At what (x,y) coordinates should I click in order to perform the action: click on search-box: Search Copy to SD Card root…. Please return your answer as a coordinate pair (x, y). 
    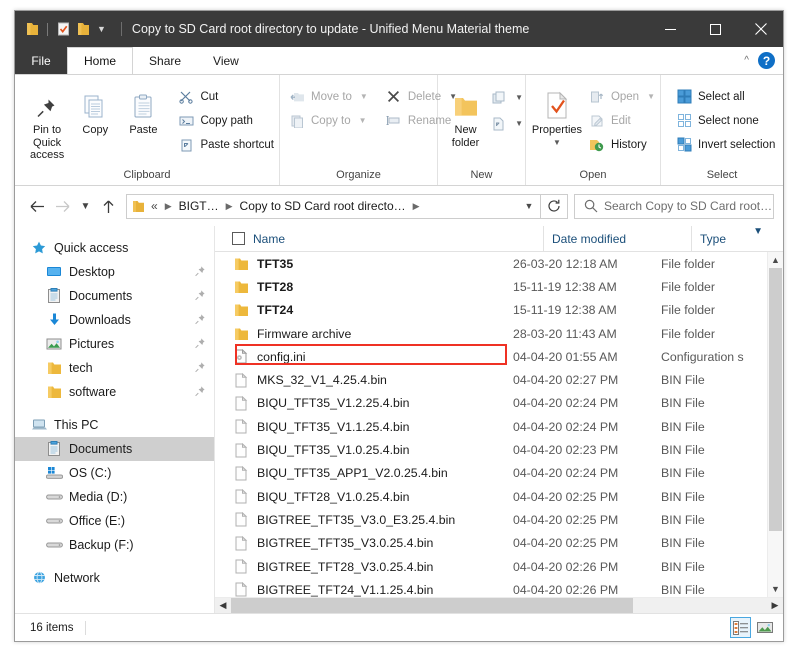
    Looking at the image, I should click on (674, 206).